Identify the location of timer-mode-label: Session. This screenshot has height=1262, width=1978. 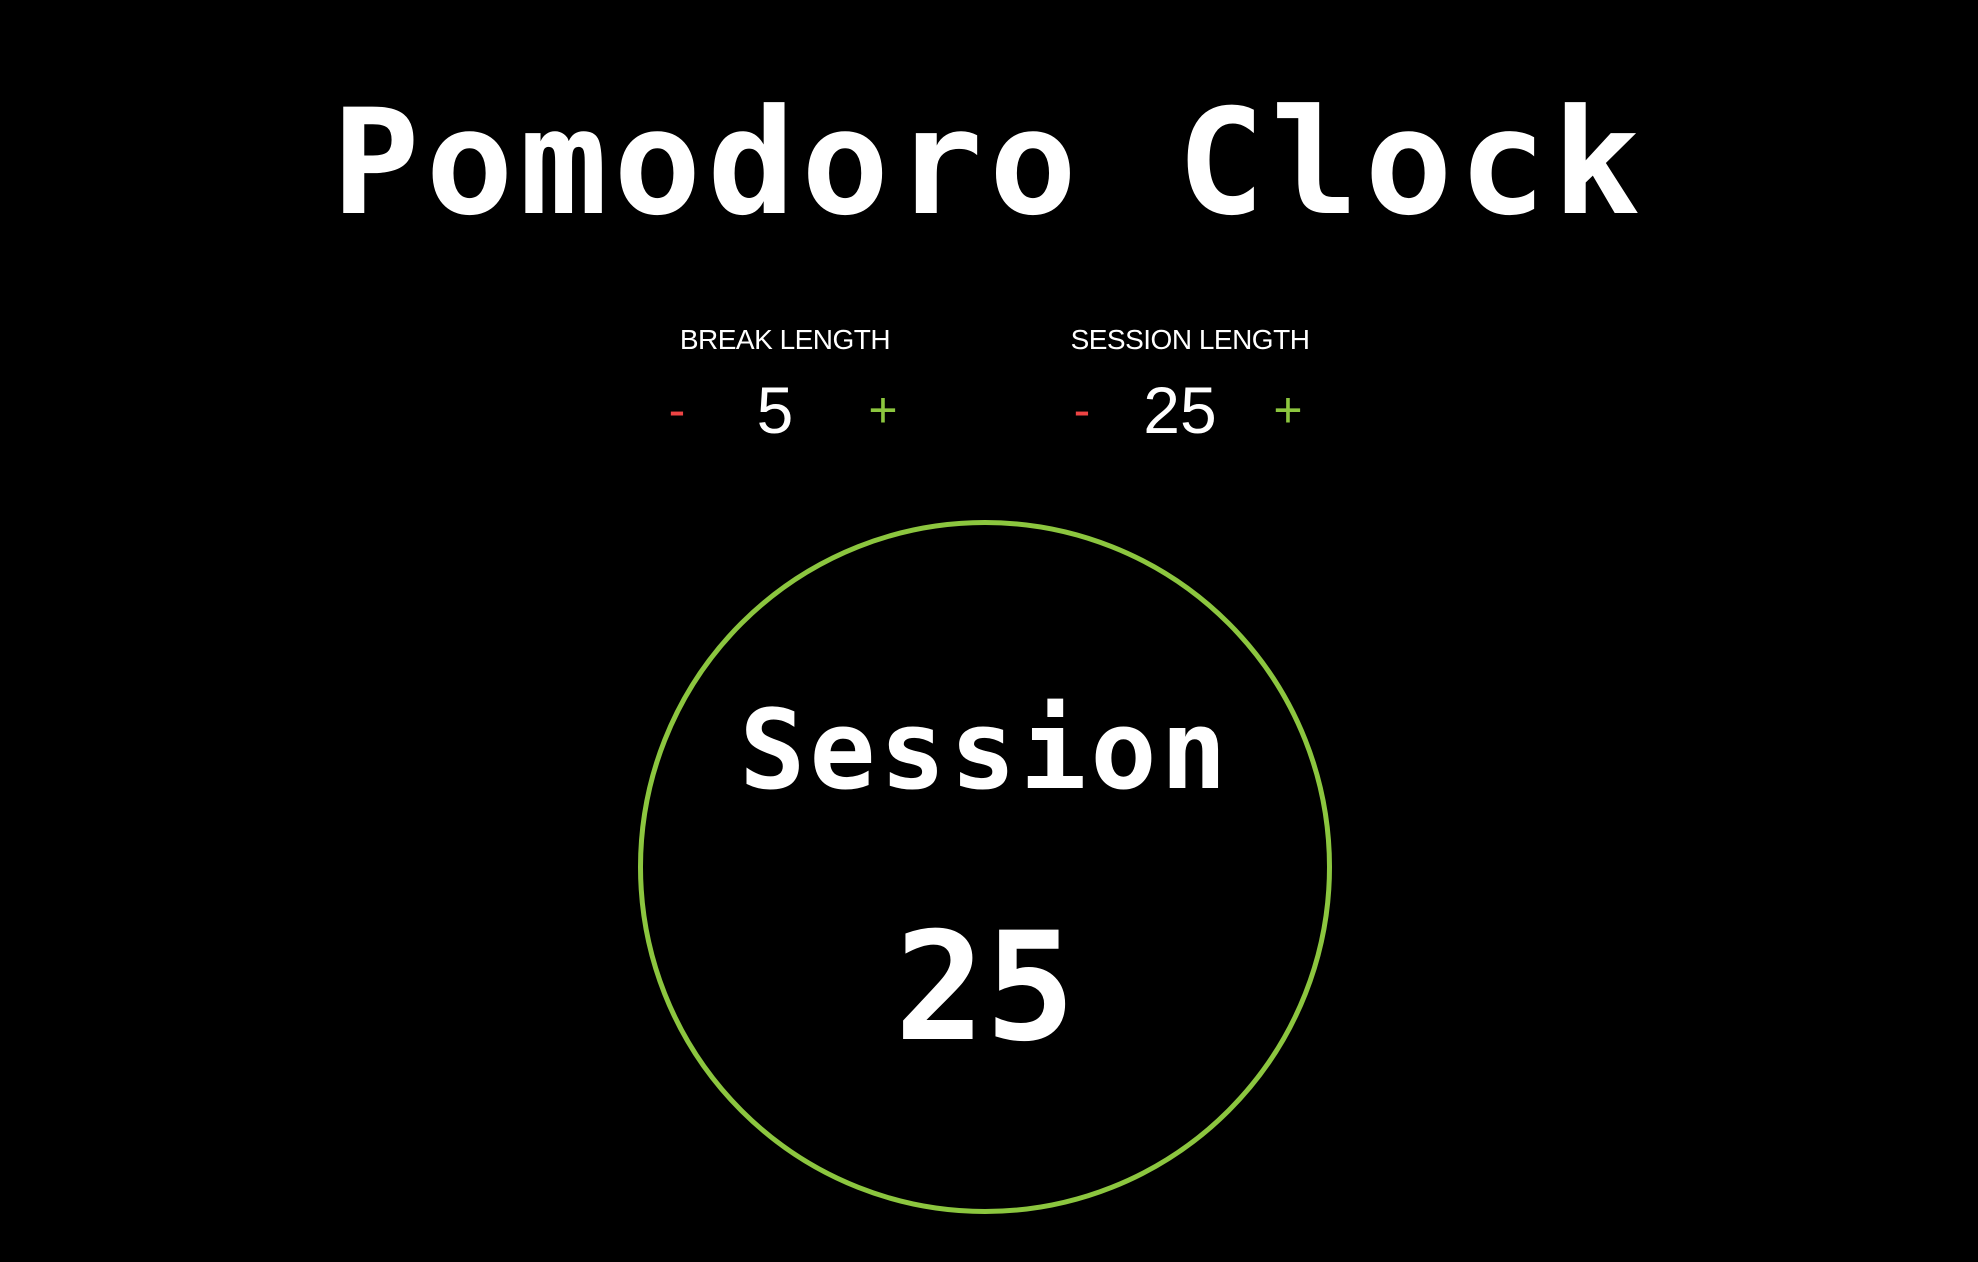
(985, 750).